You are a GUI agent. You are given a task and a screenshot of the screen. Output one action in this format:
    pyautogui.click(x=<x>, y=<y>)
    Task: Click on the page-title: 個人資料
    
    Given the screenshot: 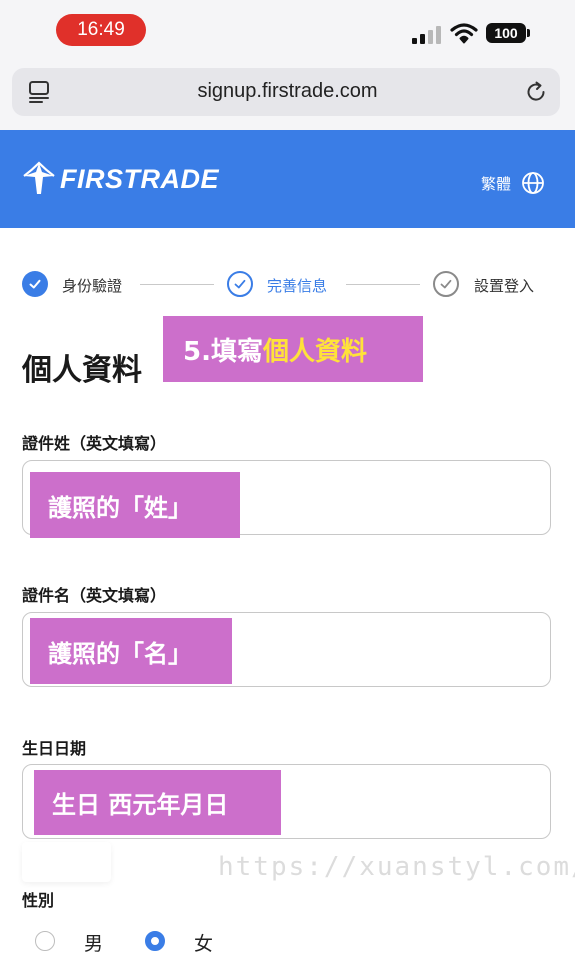 What is the action you would take?
    pyautogui.click(x=82, y=370)
    